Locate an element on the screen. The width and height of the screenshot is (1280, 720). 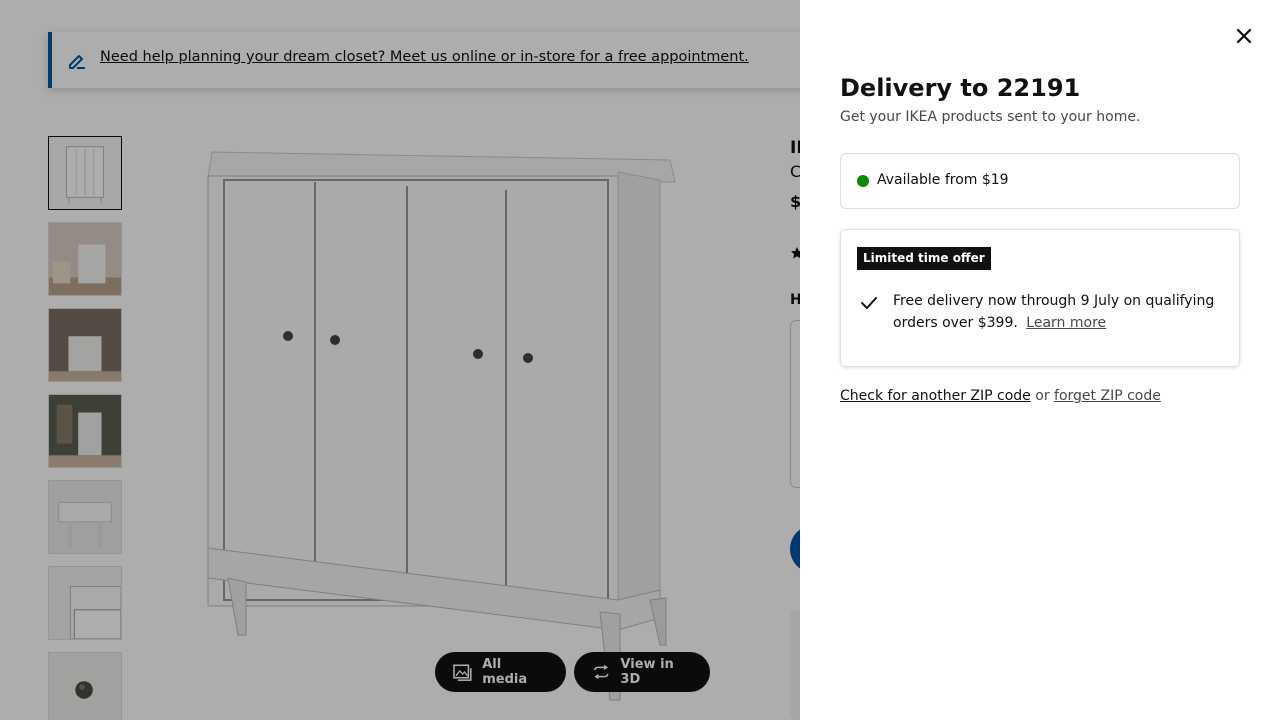
learn-more-link: Learn more is located at coordinates (1066, 323).